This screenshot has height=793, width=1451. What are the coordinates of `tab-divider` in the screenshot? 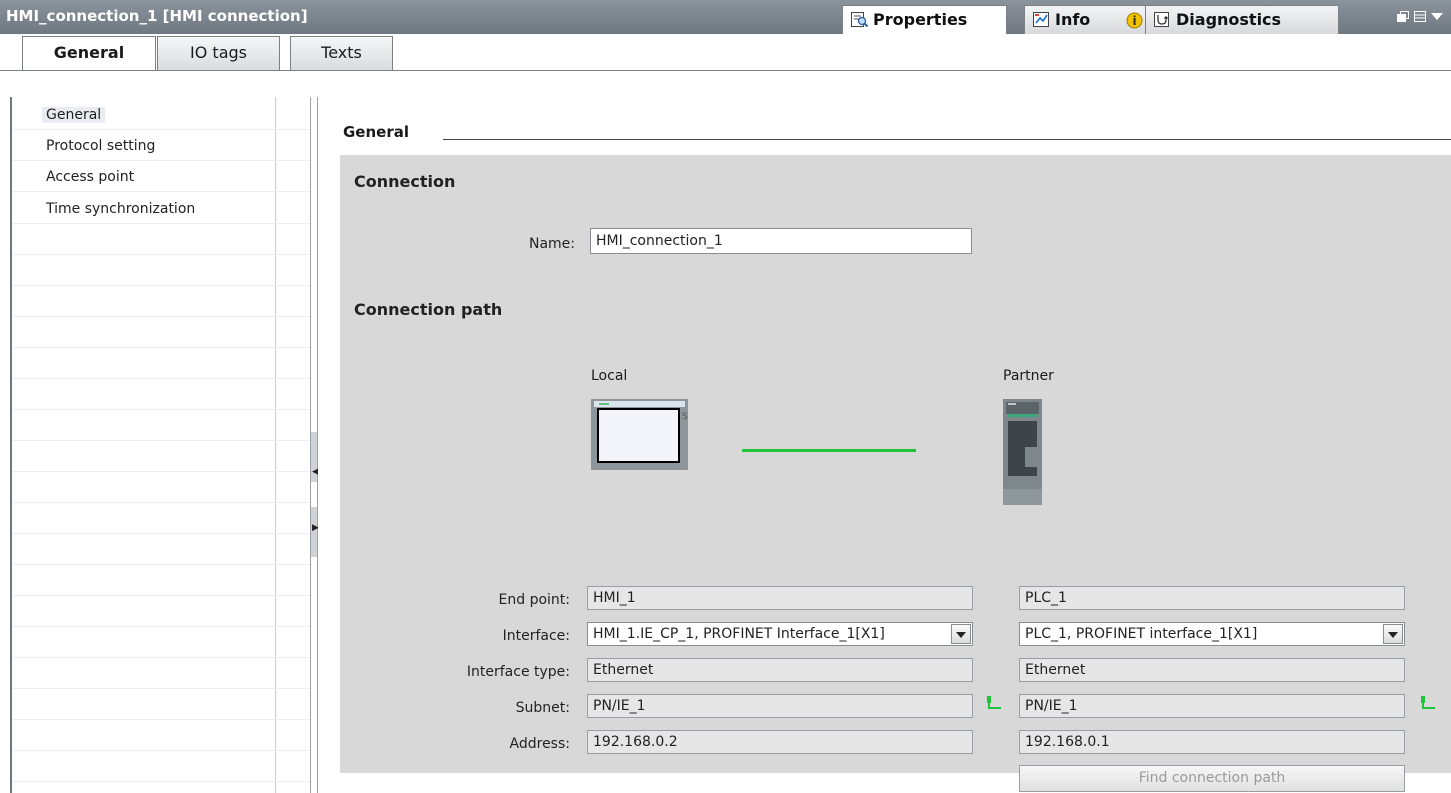 It's located at (725, 70).